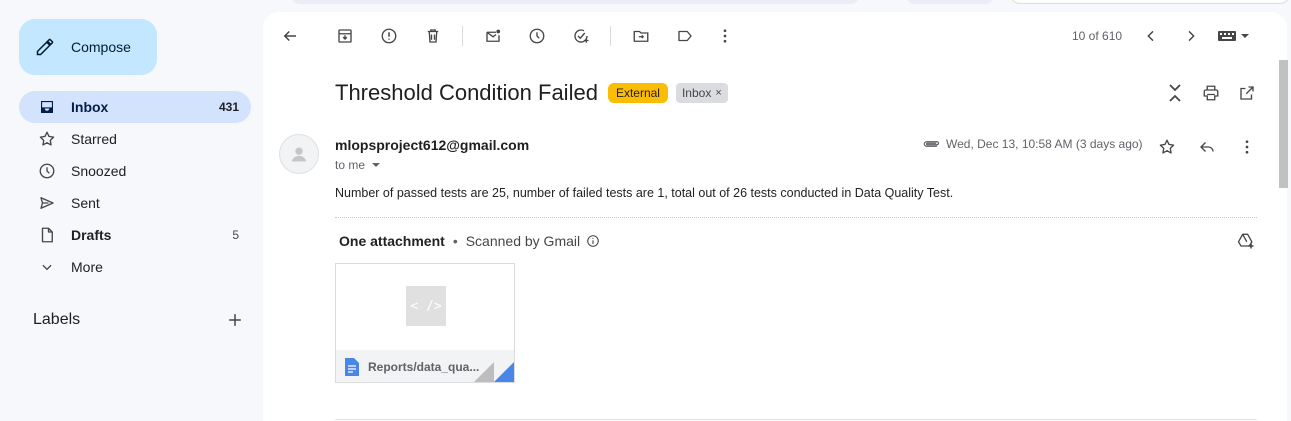  I want to click on sender-email: mlopsproject612@gmail.com, so click(432, 145).